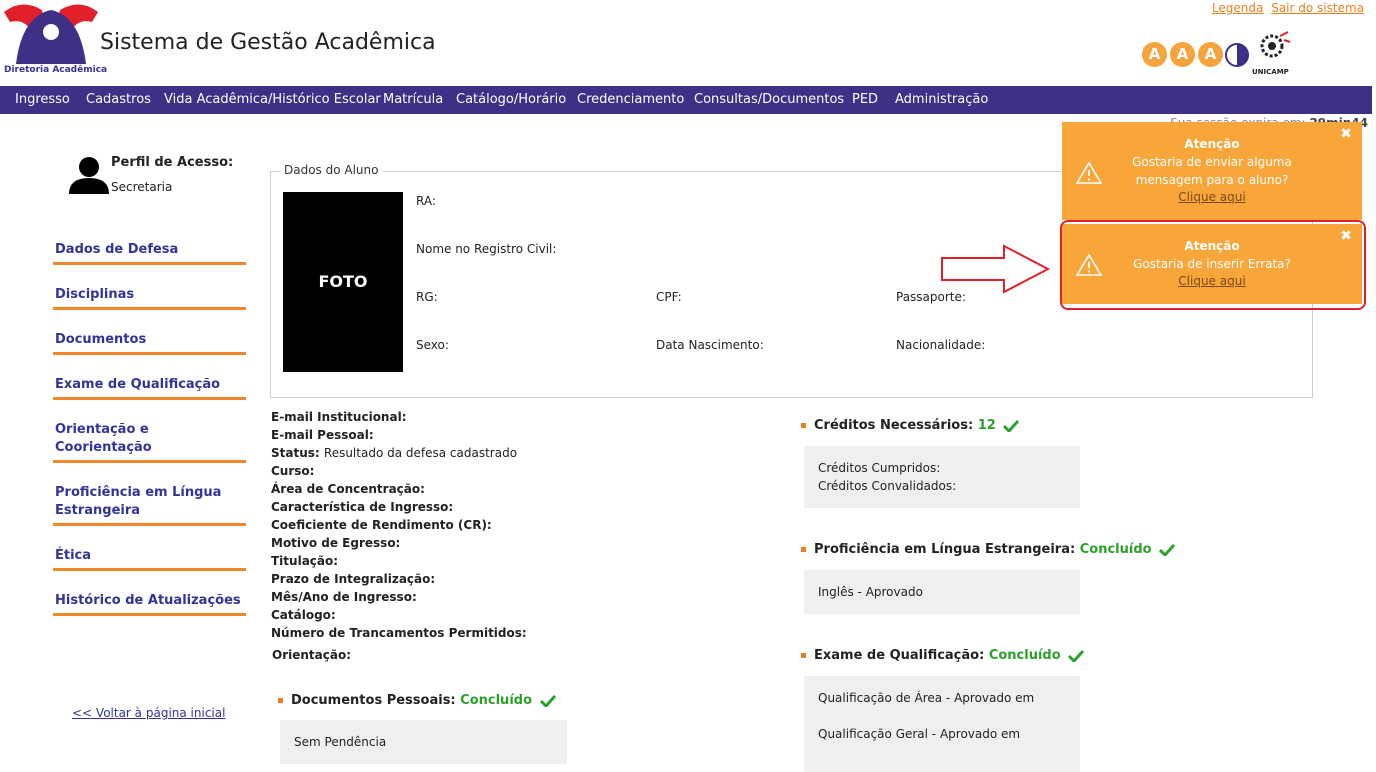 This screenshot has height=772, width=1376. Describe the element at coordinates (941, 345) in the screenshot. I see `field-nacionalidade: Nacionalidade:` at that location.